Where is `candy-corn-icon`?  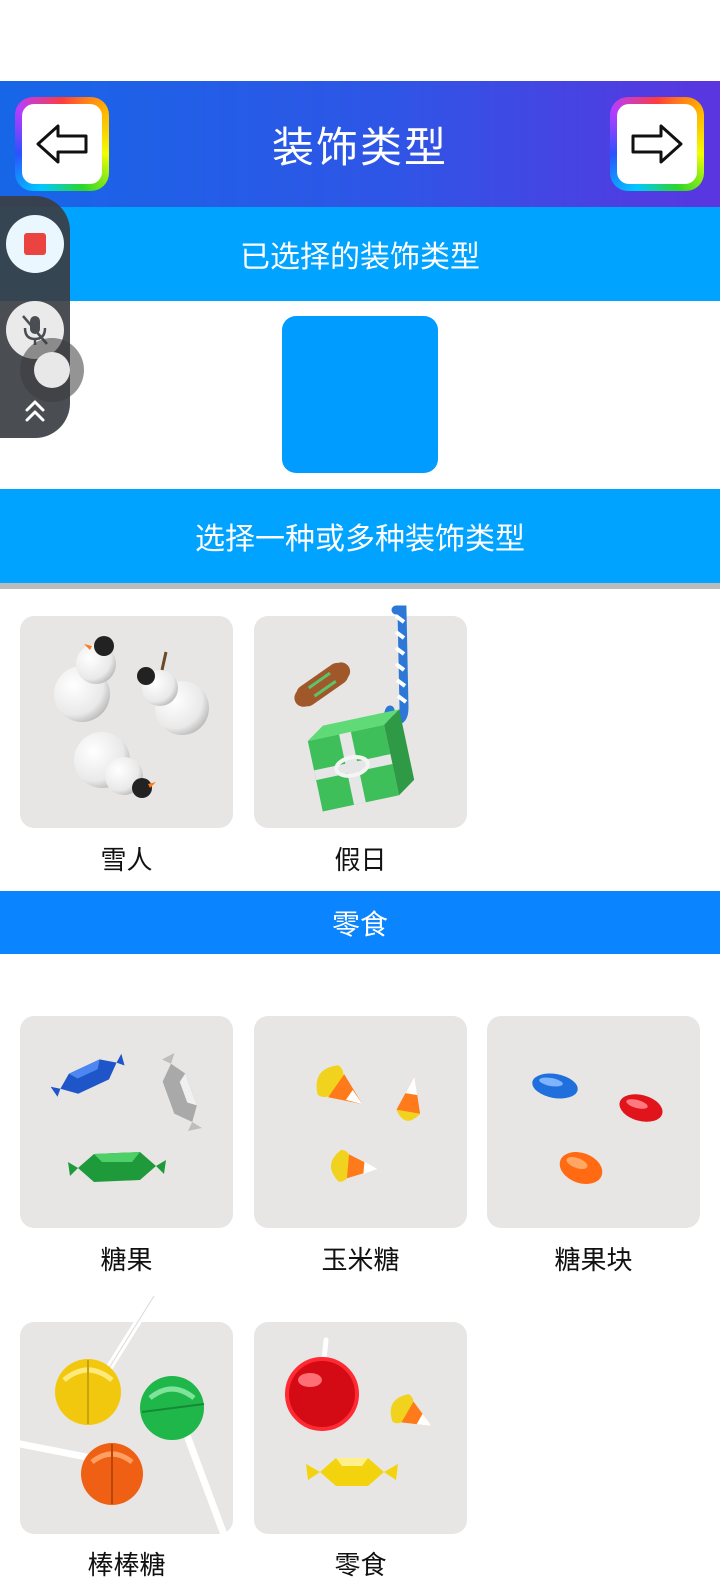
candy-corn-icon is located at coordinates (368, 1123).